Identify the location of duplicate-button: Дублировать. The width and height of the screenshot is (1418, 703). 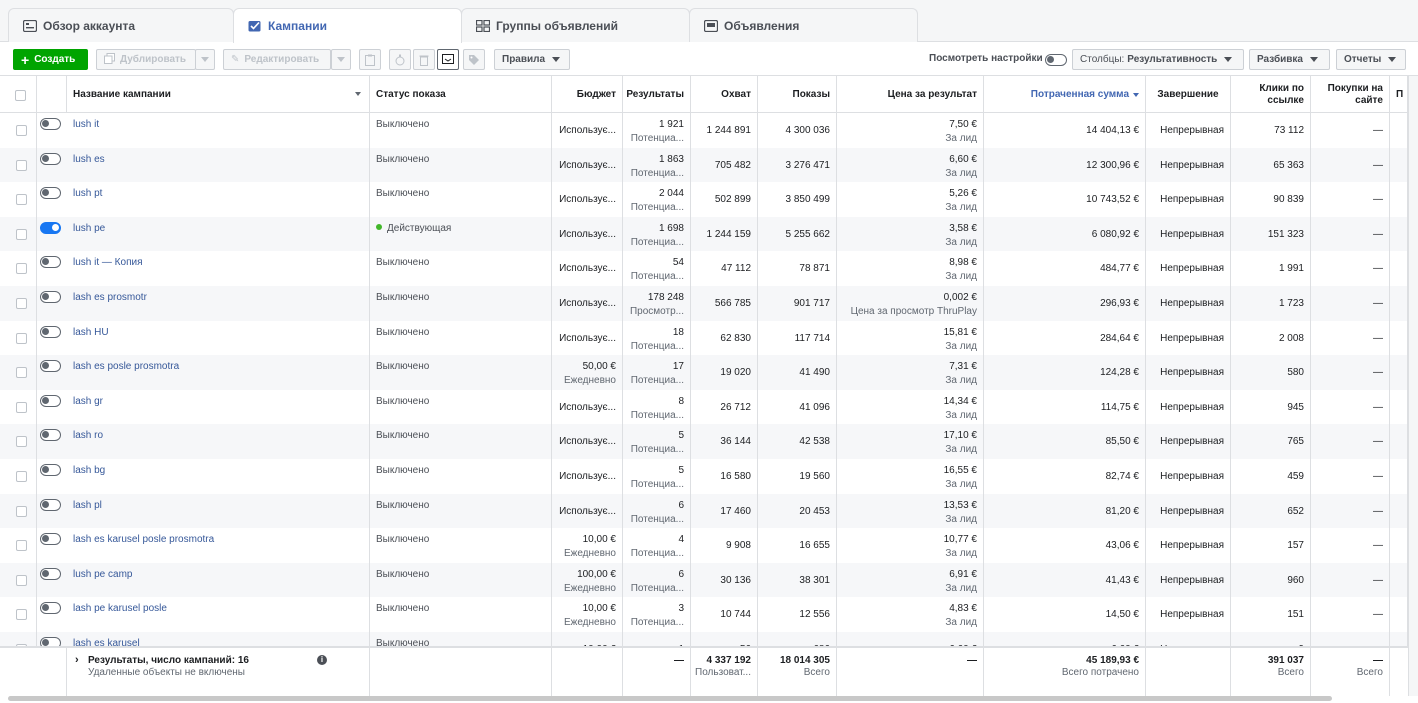
(146, 59).